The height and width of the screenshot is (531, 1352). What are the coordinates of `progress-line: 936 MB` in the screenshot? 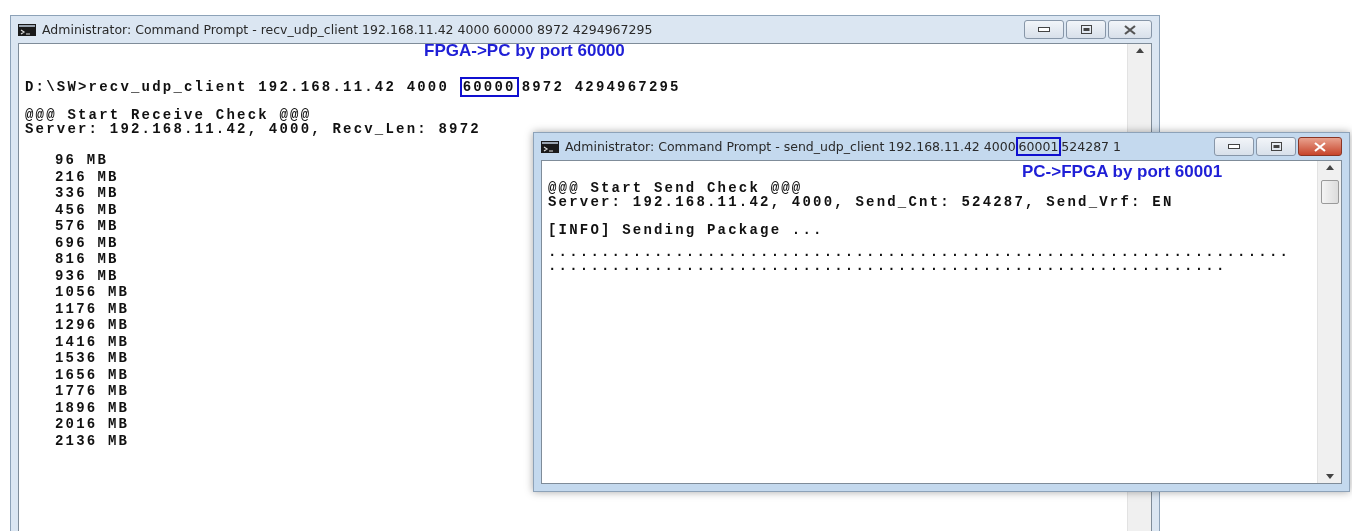 It's located at (87, 275).